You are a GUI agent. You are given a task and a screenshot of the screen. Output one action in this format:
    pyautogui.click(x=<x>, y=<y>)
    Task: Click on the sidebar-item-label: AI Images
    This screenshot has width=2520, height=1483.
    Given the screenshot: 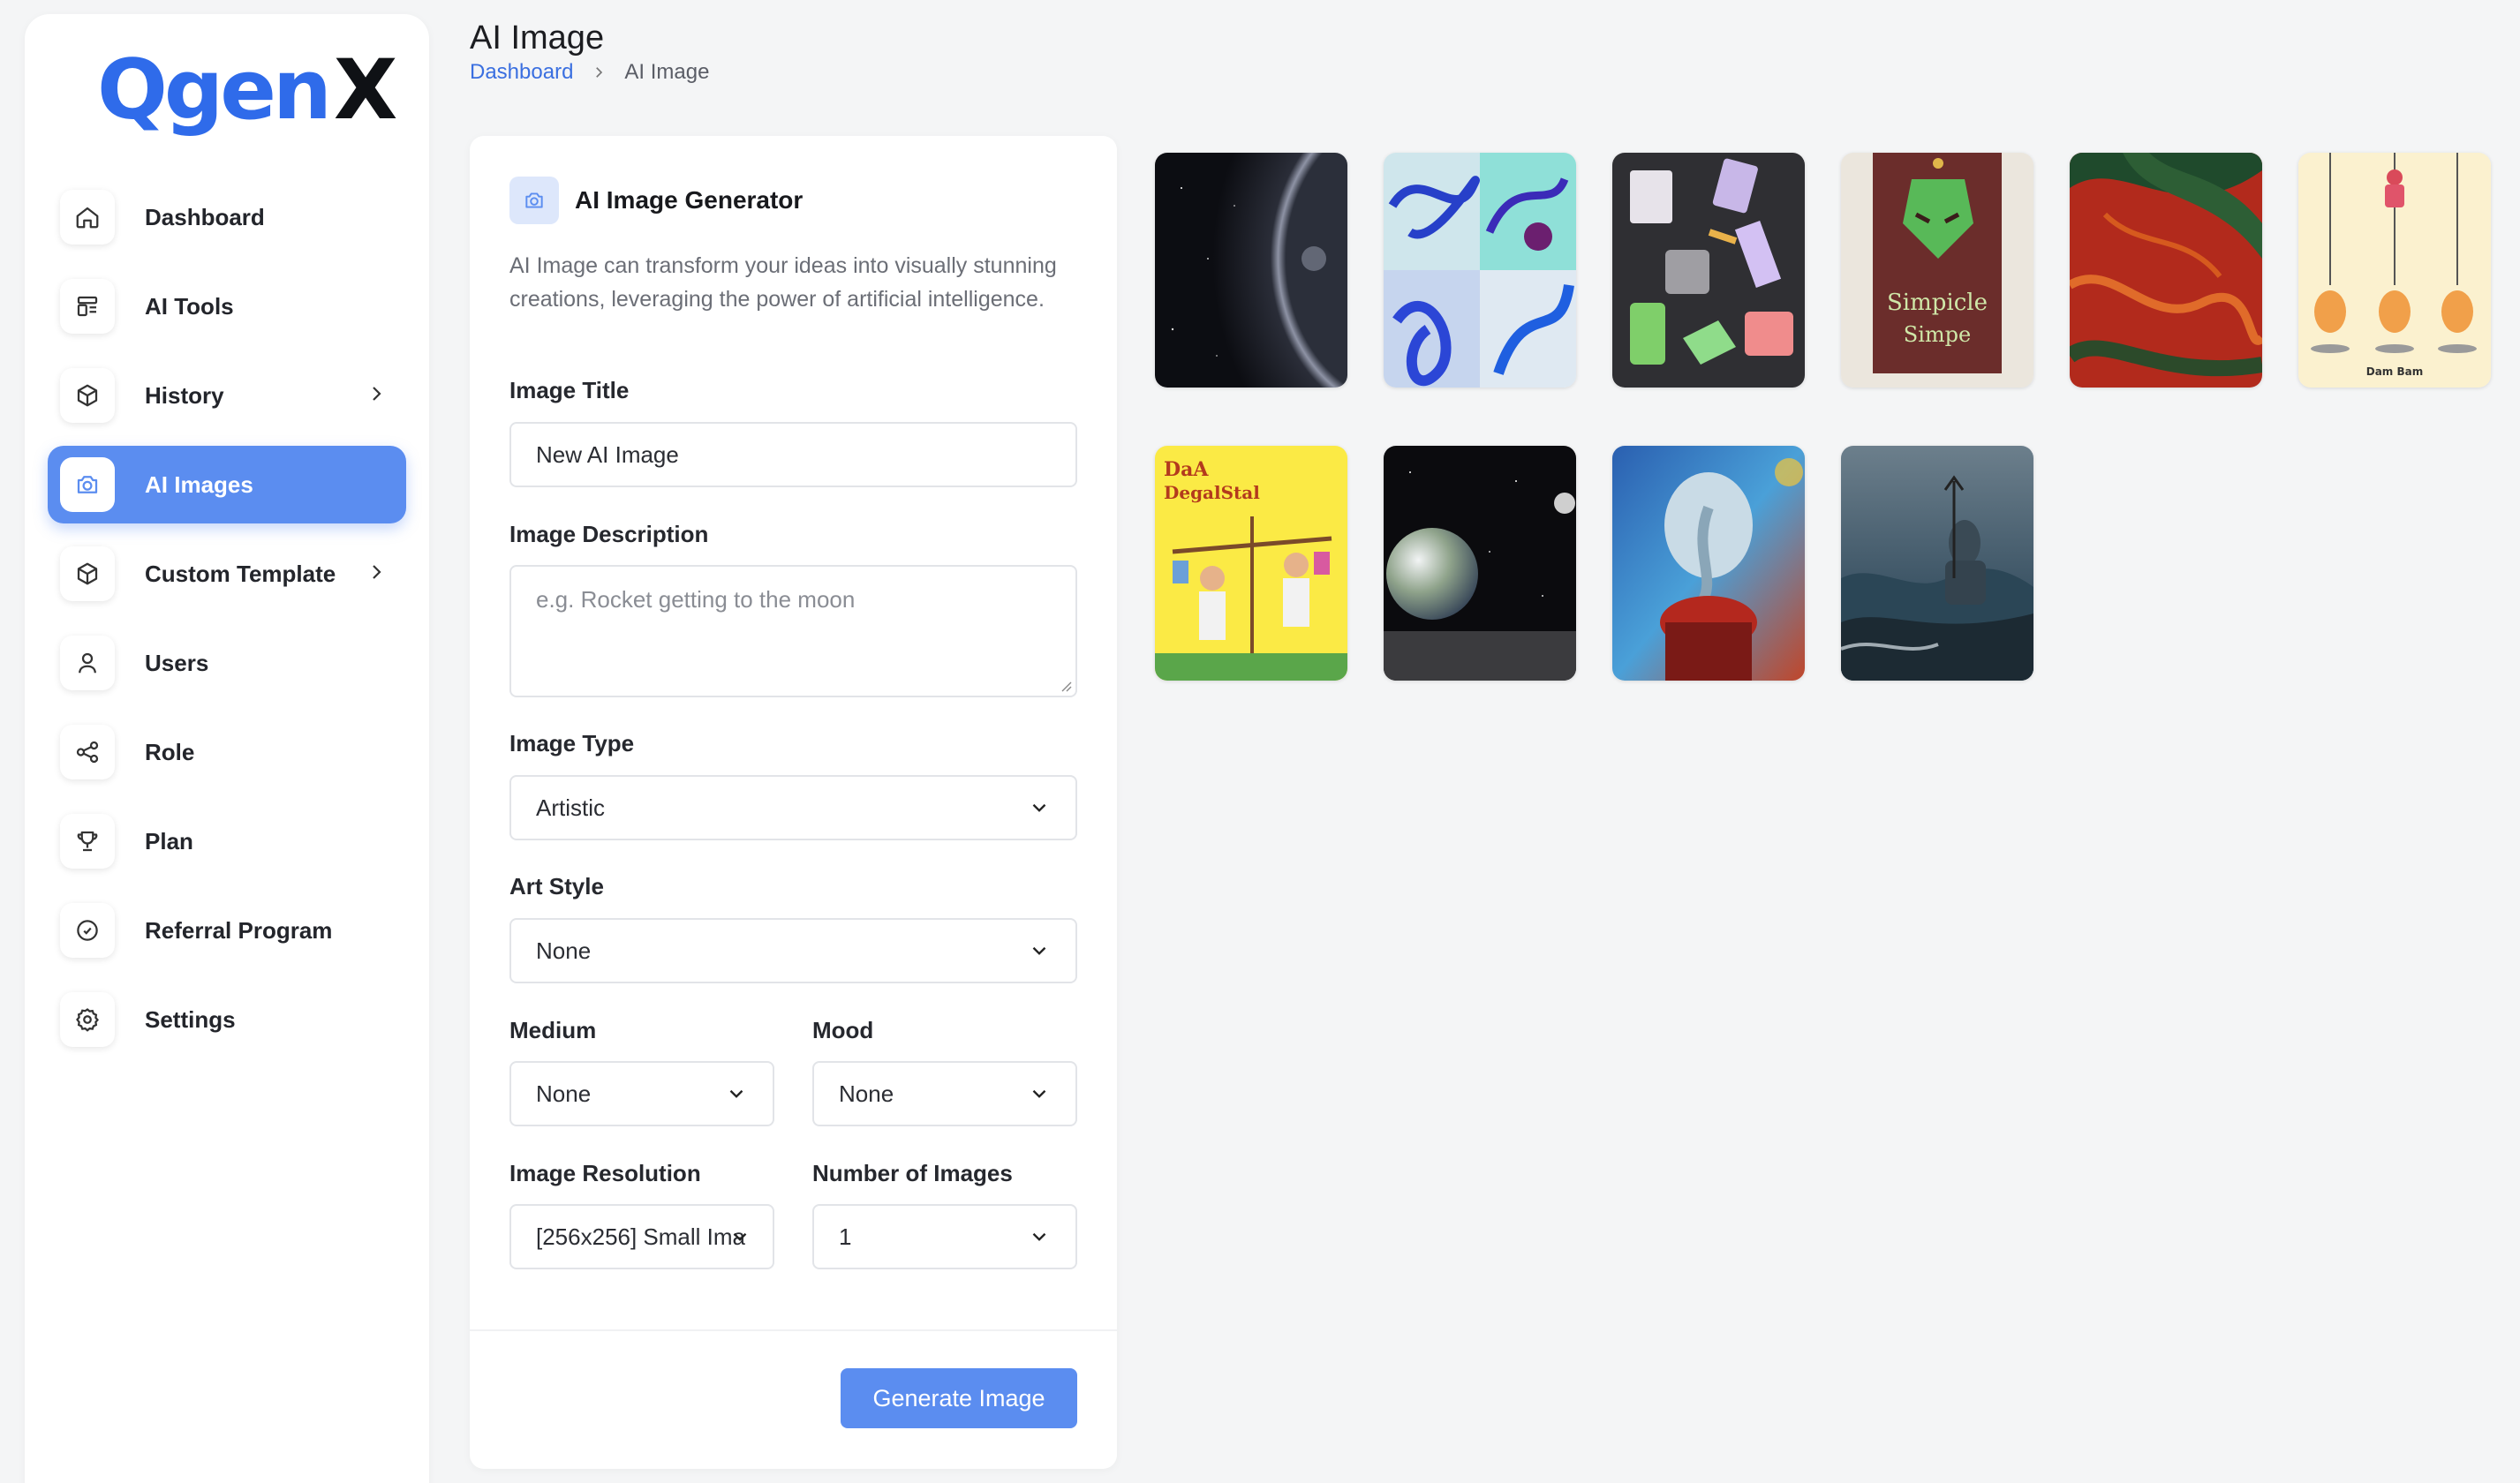 What is the action you would take?
    pyautogui.click(x=199, y=484)
    